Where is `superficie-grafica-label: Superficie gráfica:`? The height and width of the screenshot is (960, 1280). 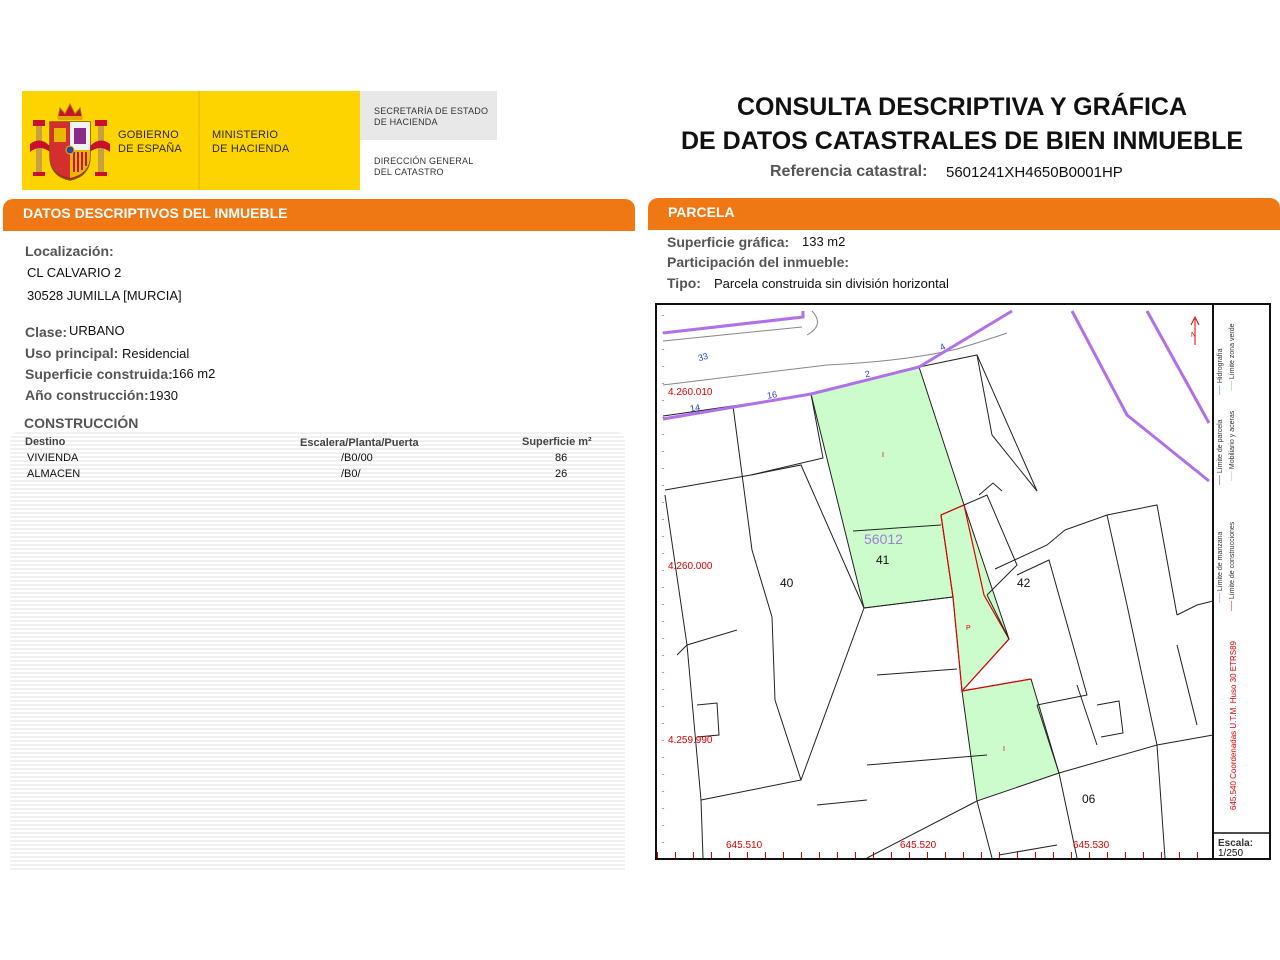 superficie-grafica-label: Superficie gráfica: is located at coordinates (728, 242).